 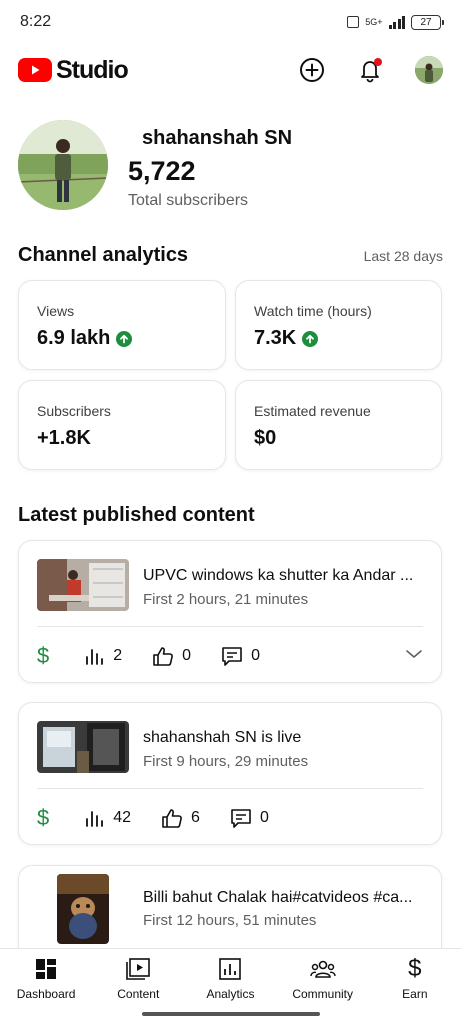 I want to click on status-bar: 8:22 5G+ 27, so click(x=230, y=22).